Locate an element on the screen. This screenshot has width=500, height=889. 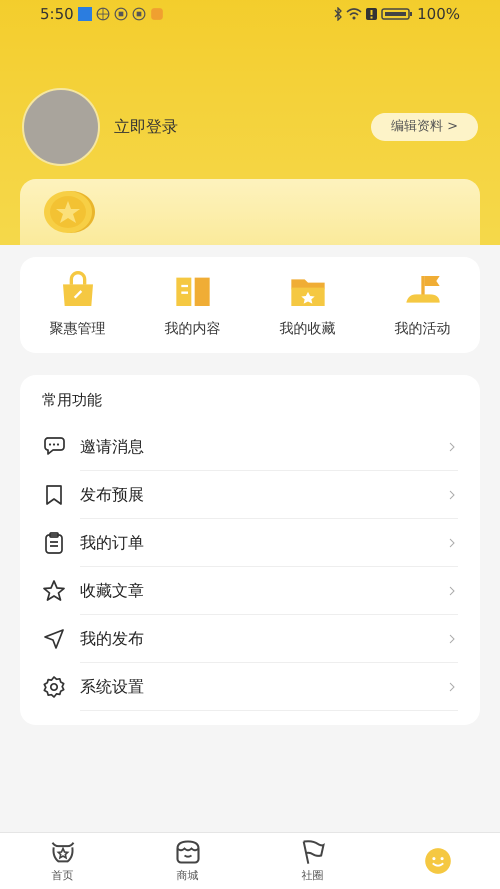
battery-level: 100% is located at coordinates (438, 14).